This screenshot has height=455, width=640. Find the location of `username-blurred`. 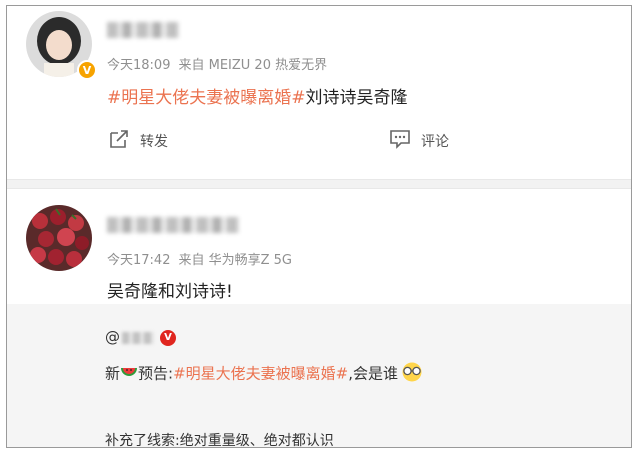

username-blurred is located at coordinates (143, 30).